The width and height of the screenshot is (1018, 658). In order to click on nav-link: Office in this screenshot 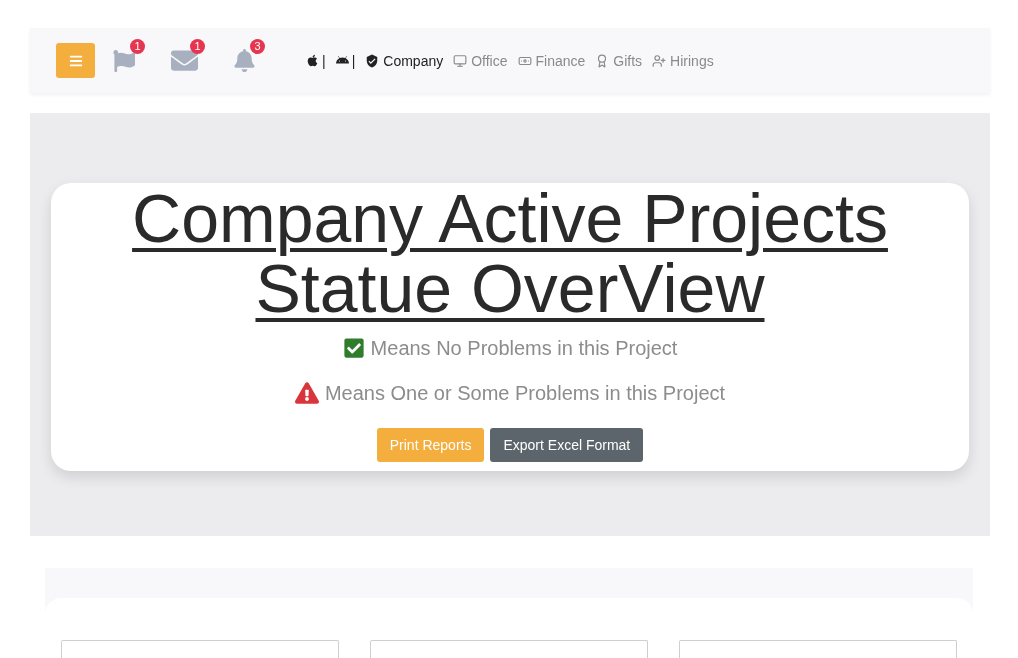, I will do `click(480, 60)`.